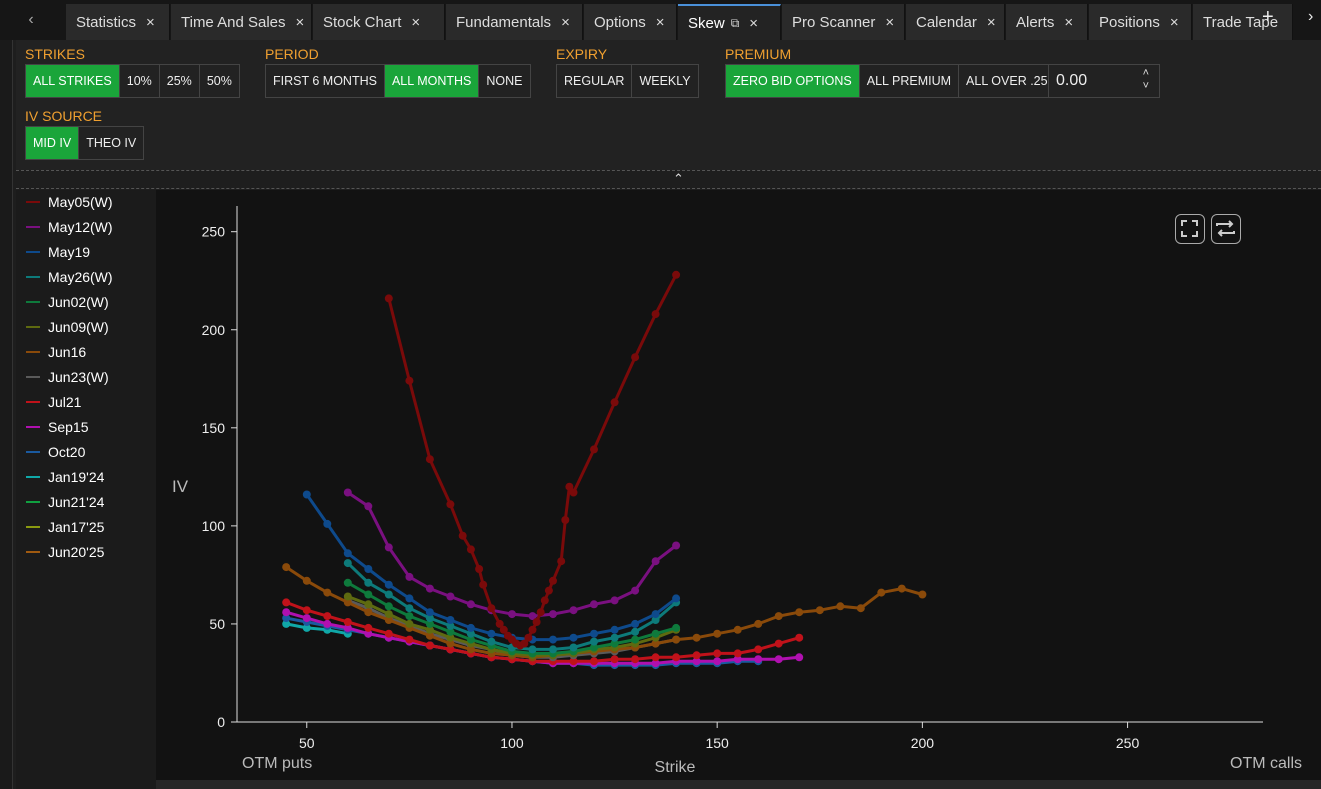 The height and width of the screenshot is (789, 1321). What do you see at coordinates (69, 227) in the screenshot?
I see `legend-item: May12(W)` at bounding box center [69, 227].